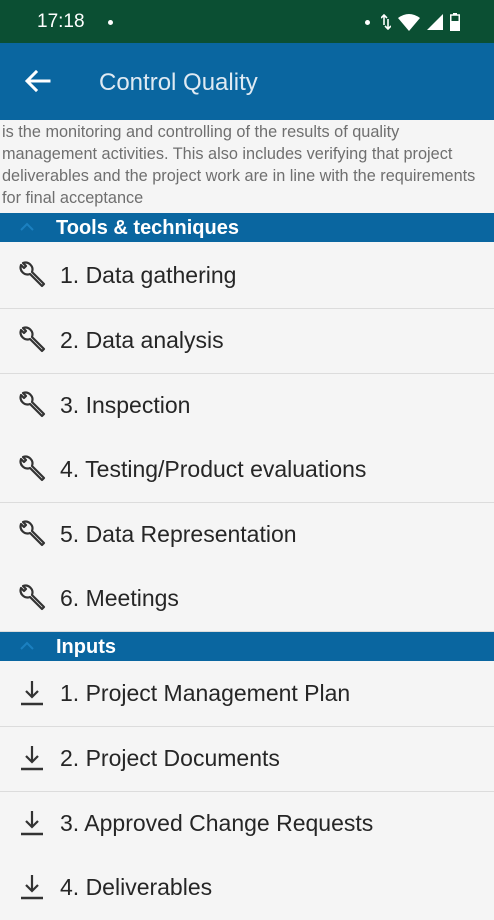  Describe the element at coordinates (386, 22) in the screenshot. I see `data-arrows-icon` at that location.